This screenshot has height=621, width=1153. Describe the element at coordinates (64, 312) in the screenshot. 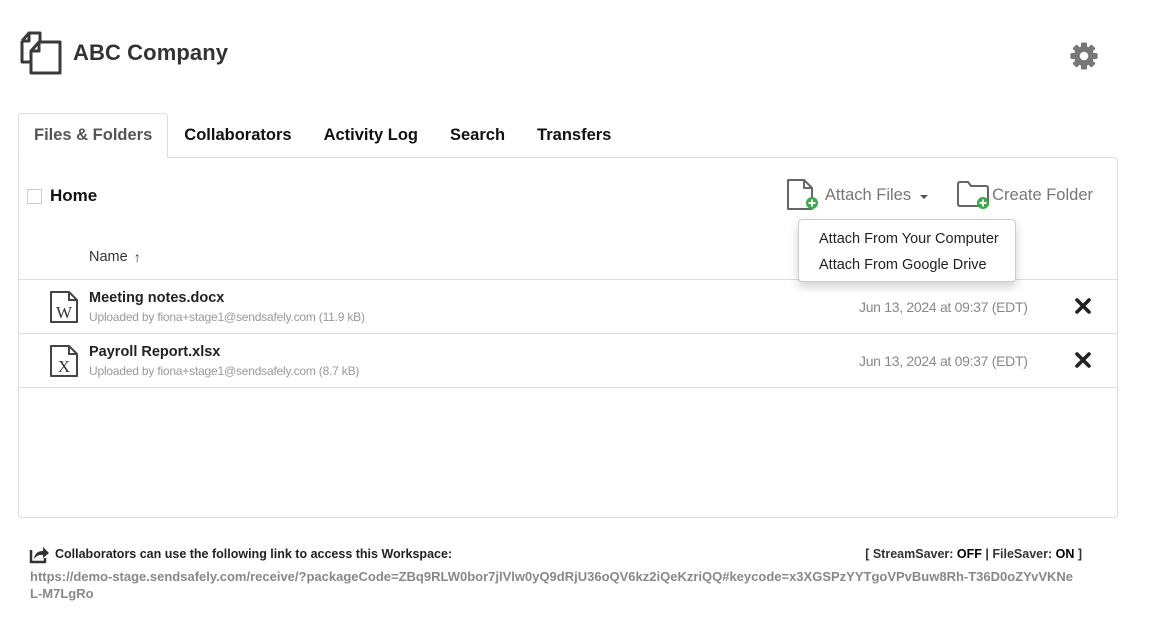

I see `svg-text: W` at that location.